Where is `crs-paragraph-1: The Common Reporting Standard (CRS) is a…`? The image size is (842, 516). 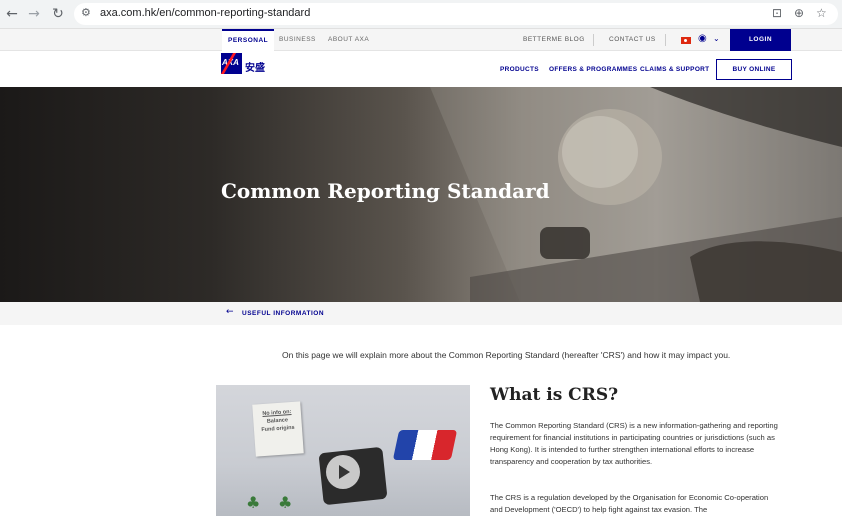
crs-paragraph-1: The Common Reporting Standard (CRS) is a… is located at coordinates (634, 443).